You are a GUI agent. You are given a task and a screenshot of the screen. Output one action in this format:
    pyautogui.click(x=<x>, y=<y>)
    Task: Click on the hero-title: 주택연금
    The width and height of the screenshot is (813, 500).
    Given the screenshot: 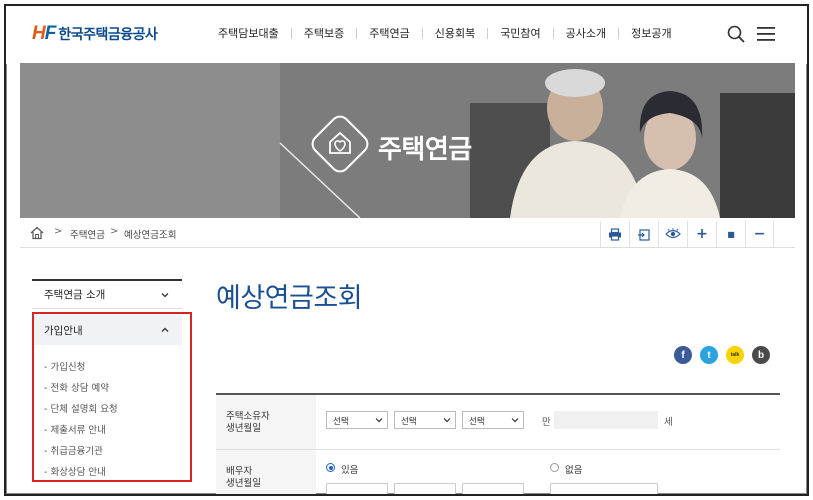 What is the action you would take?
    pyautogui.click(x=425, y=150)
    